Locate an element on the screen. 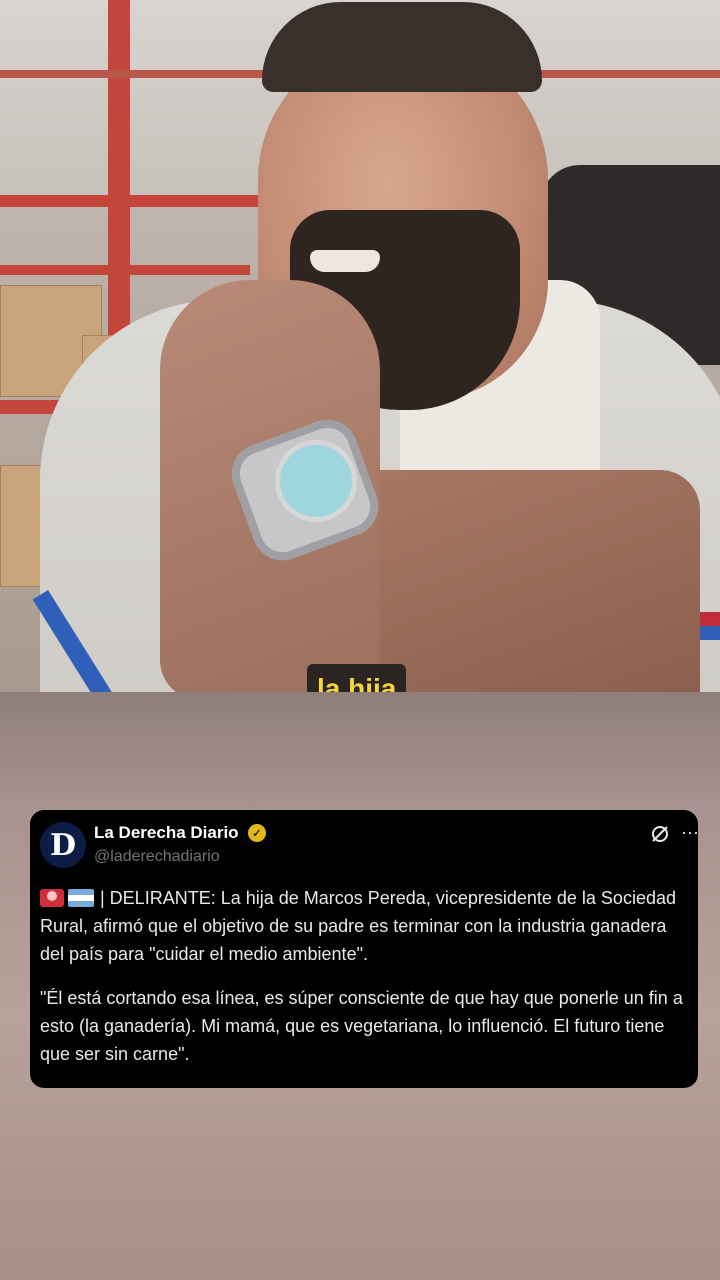 The image size is (720, 1280). avatar: D is located at coordinates (63, 845).